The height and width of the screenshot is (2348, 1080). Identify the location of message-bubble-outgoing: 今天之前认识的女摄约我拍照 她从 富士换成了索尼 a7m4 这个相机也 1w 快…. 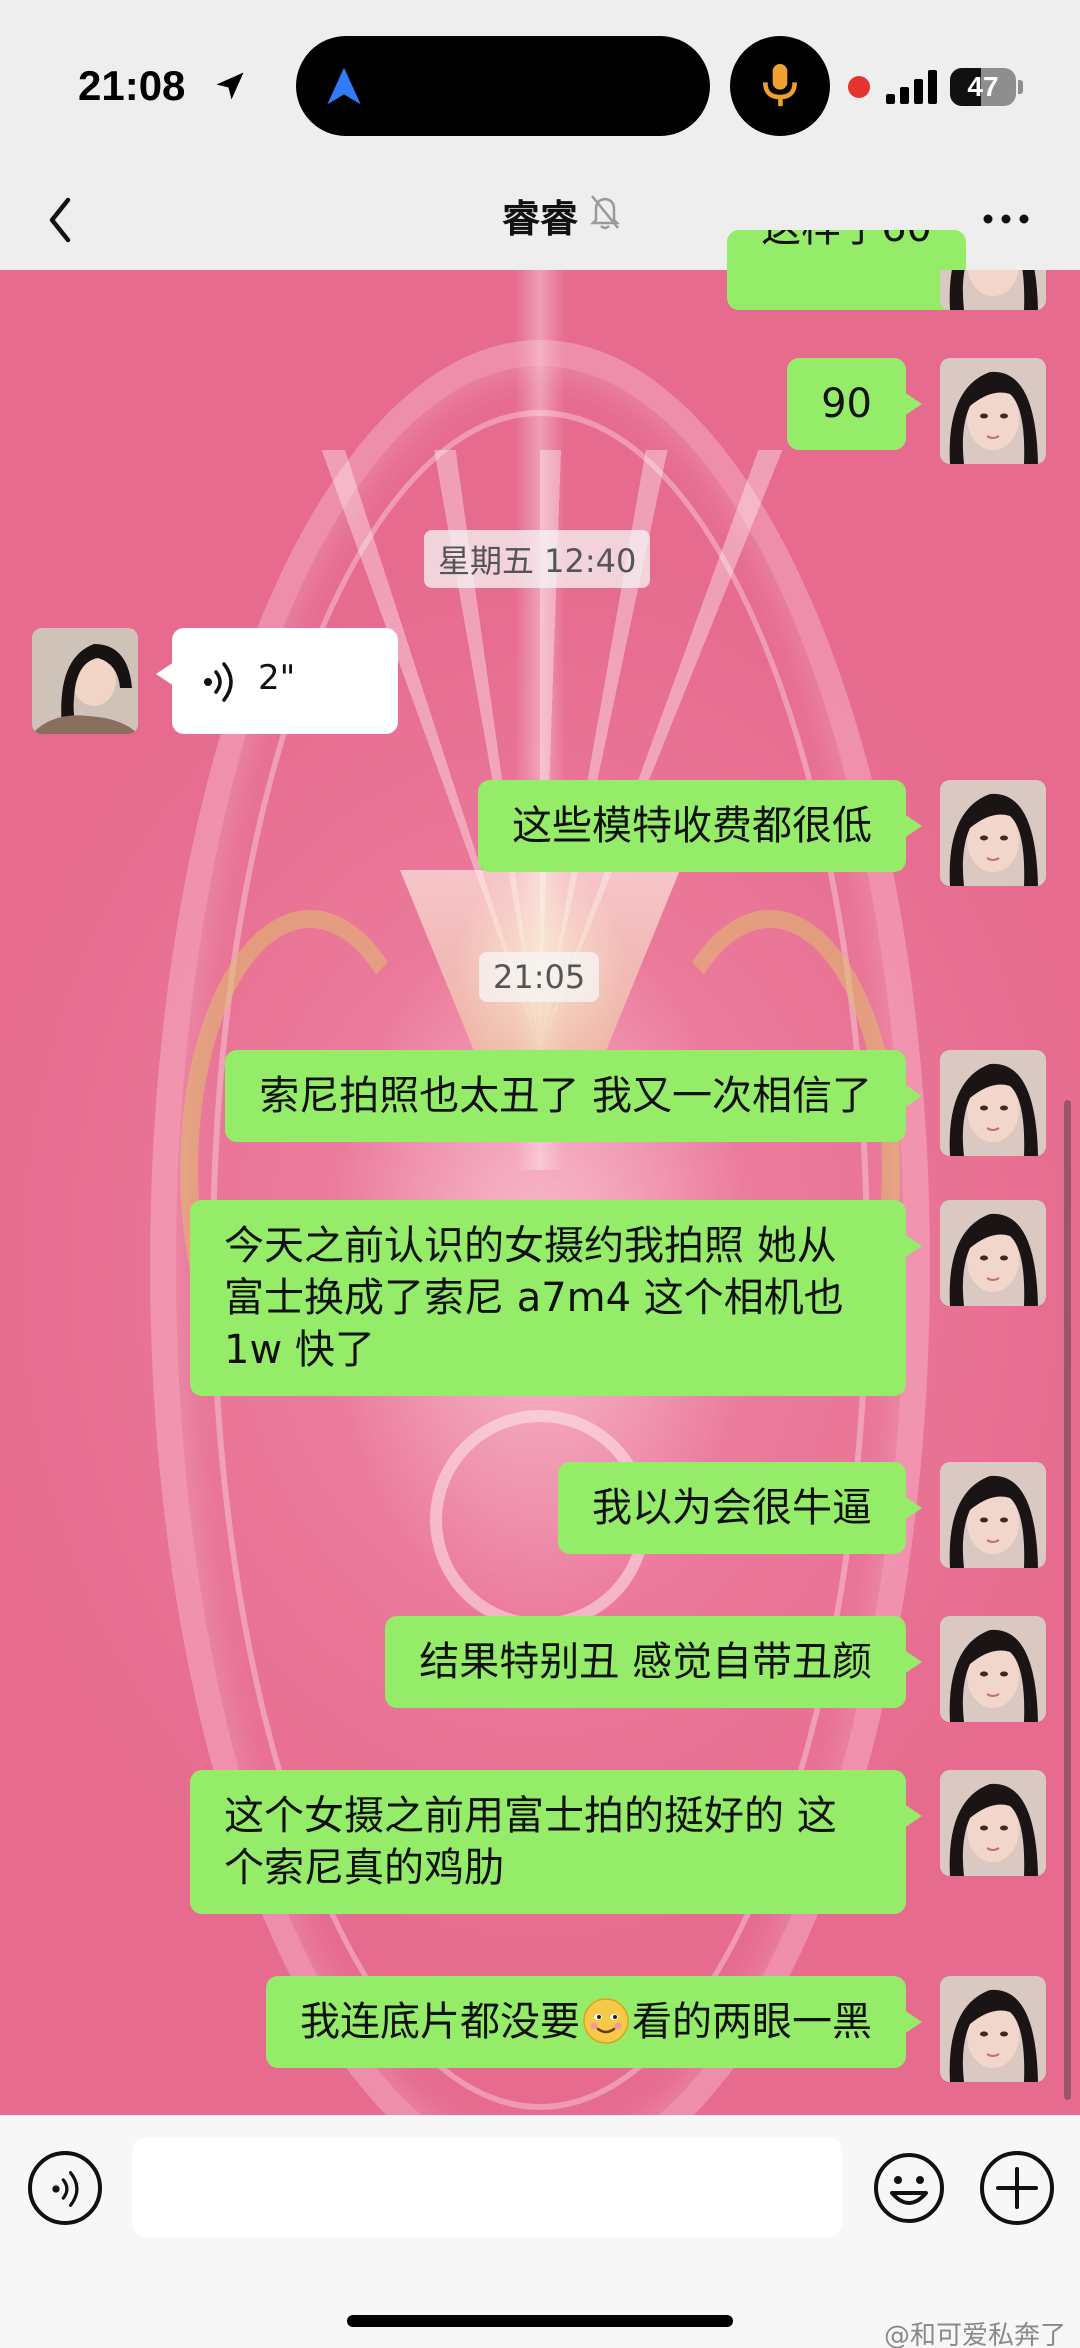
(556, 1298).